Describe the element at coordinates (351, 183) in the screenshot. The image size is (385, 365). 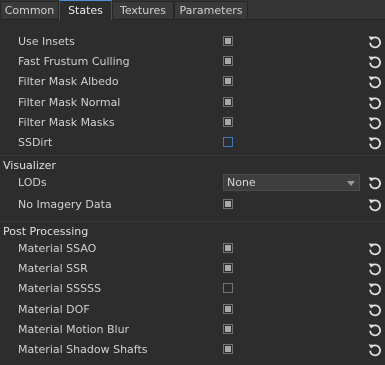
I see `chevron-down-icon` at that location.